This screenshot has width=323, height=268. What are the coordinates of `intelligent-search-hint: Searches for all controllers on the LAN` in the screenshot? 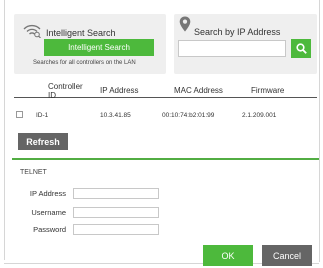 It's located at (84, 63).